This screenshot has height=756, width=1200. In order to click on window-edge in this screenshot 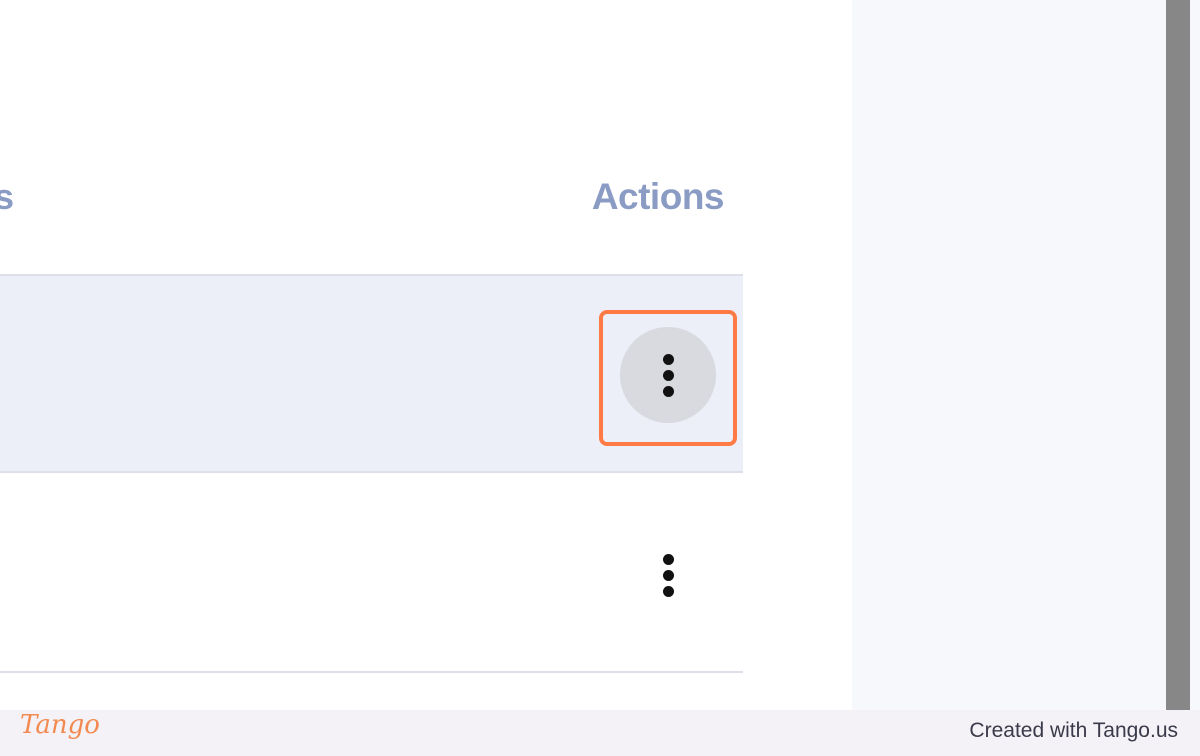, I will do `click(1195, 355)`.